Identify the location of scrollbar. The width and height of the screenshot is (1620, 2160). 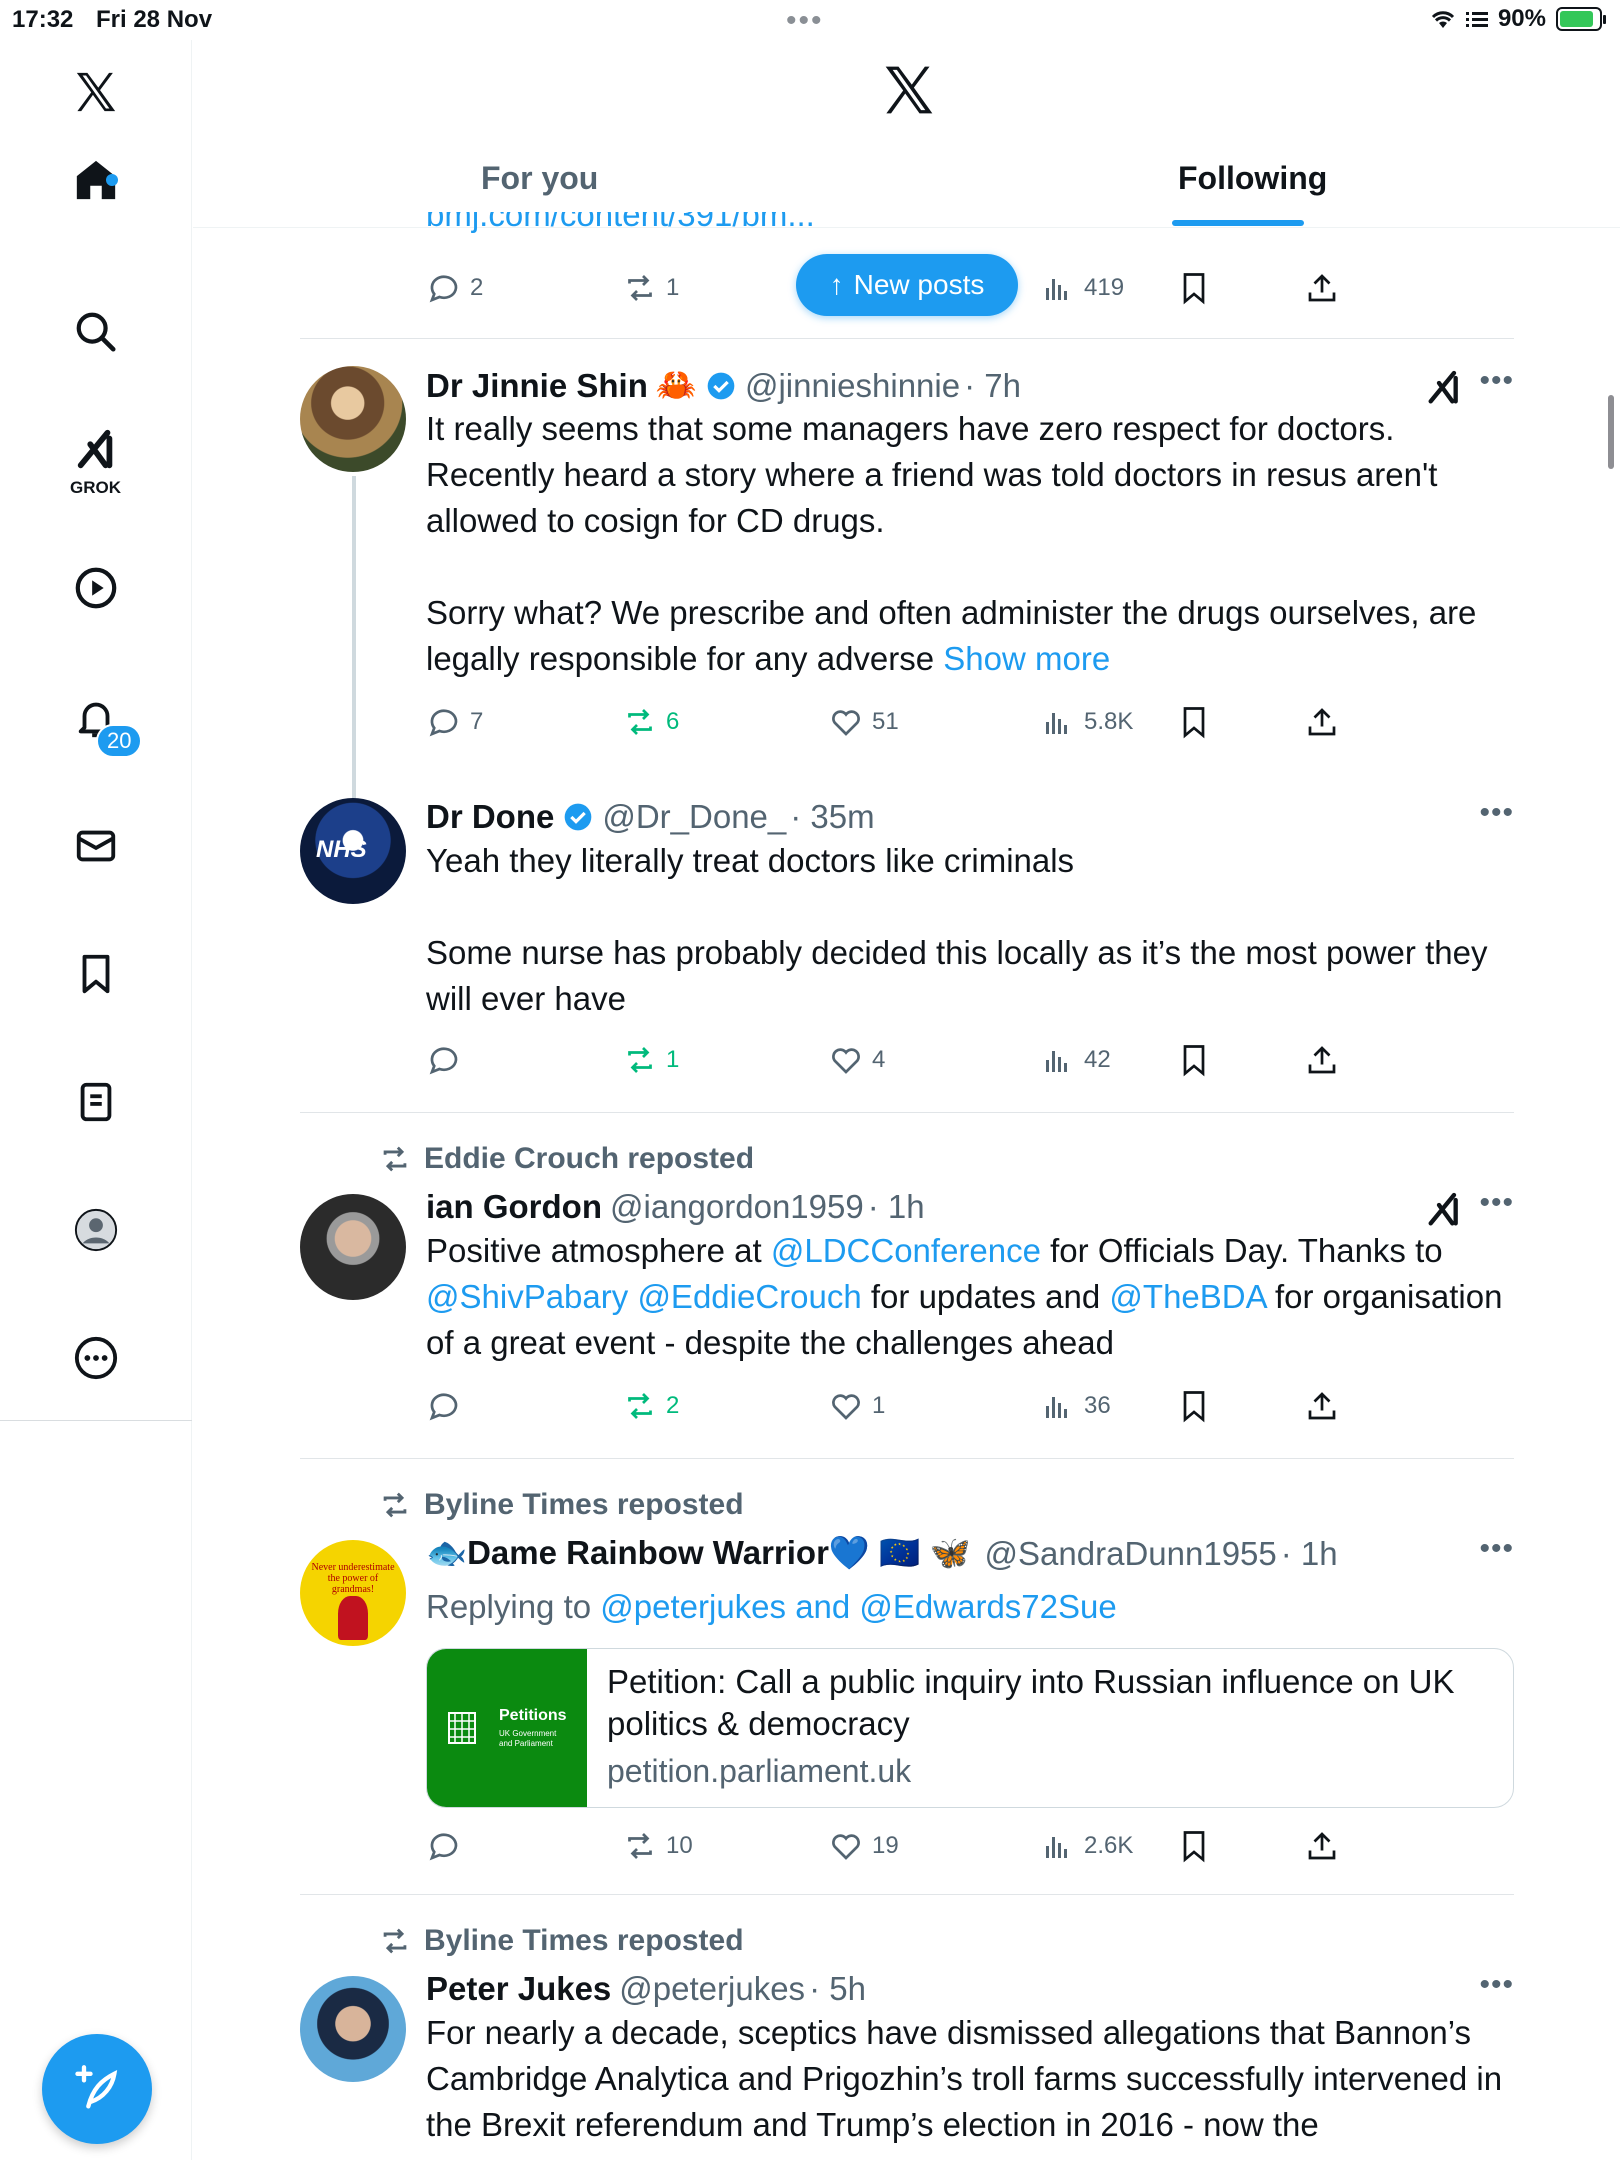
(1611, 432).